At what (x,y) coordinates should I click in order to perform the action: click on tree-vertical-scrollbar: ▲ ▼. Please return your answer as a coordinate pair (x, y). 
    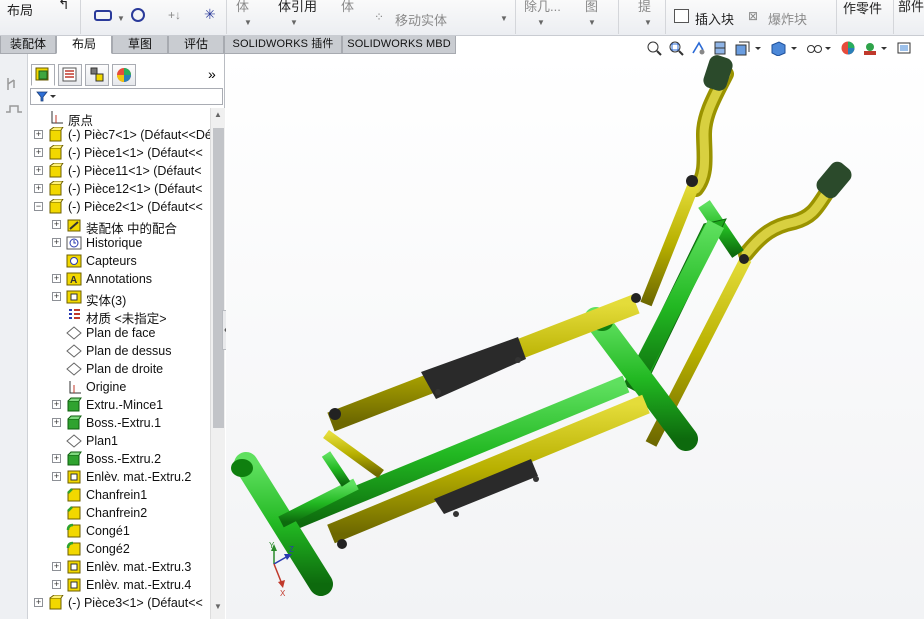
    Looking at the image, I should click on (217, 363).